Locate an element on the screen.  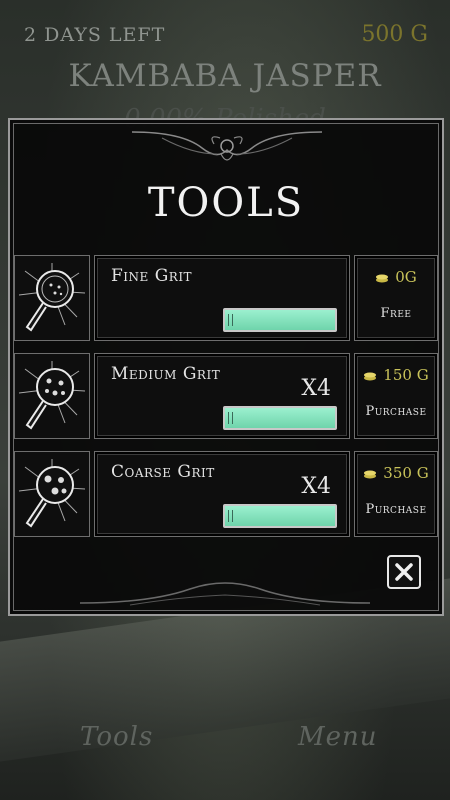
tool-price: 150 G is located at coordinates (396, 375).